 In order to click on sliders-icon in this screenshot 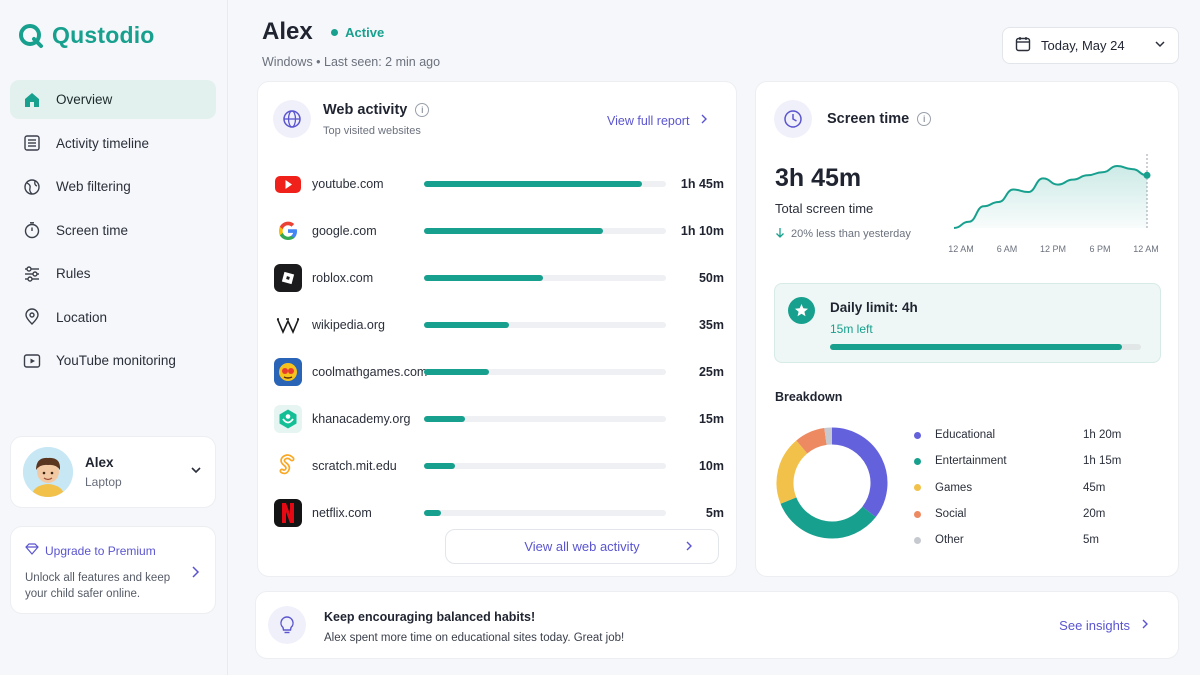, I will do `click(32, 274)`.